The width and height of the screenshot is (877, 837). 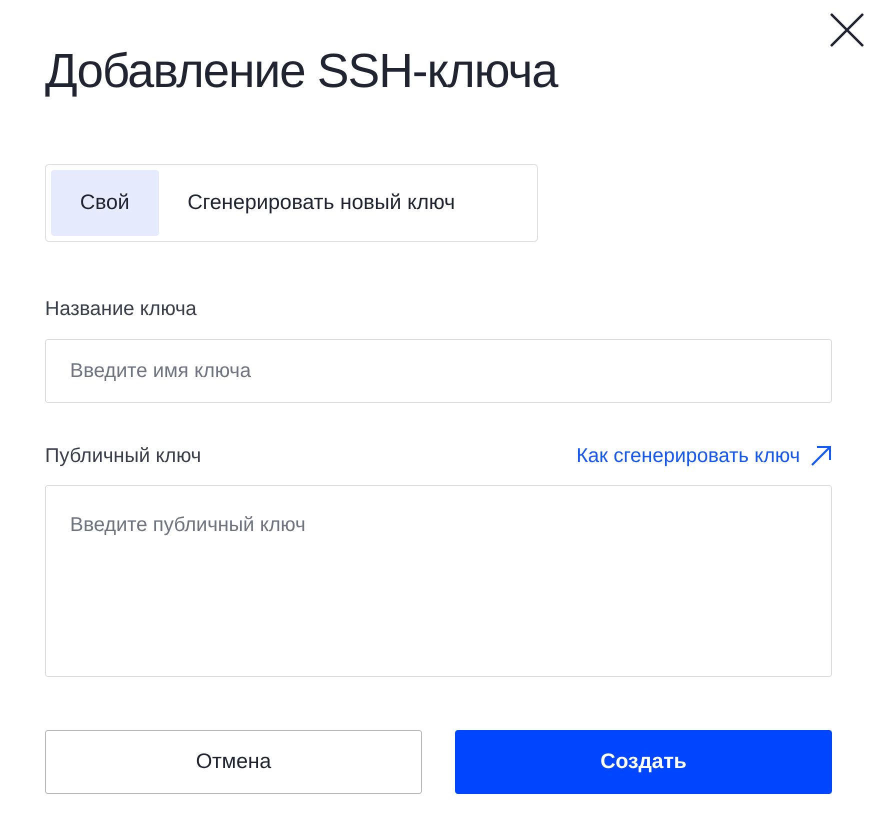 What do you see at coordinates (302, 72) in the screenshot?
I see `dialog-title: Добавление SSH-ключа` at bounding box center [302, 72].